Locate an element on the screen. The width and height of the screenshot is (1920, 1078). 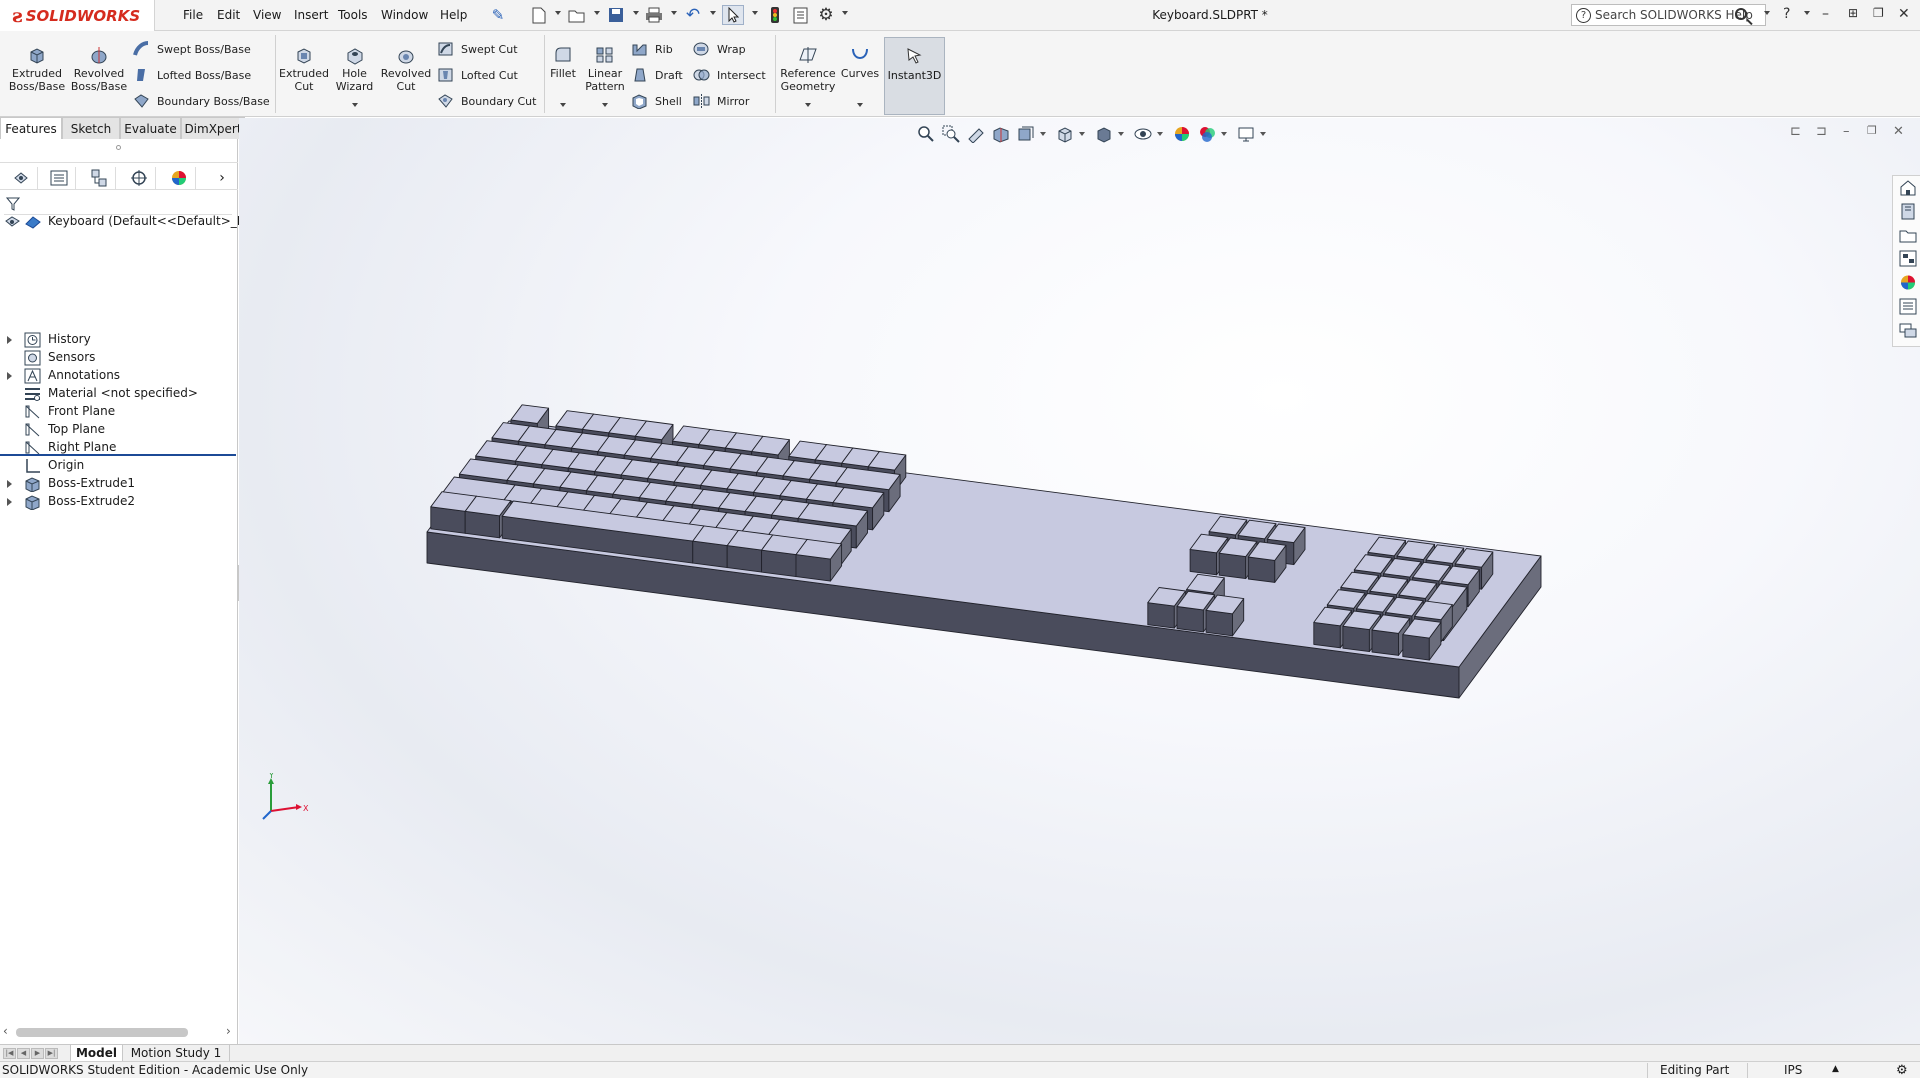
rollback-bar is located at coordinates (118, 455).